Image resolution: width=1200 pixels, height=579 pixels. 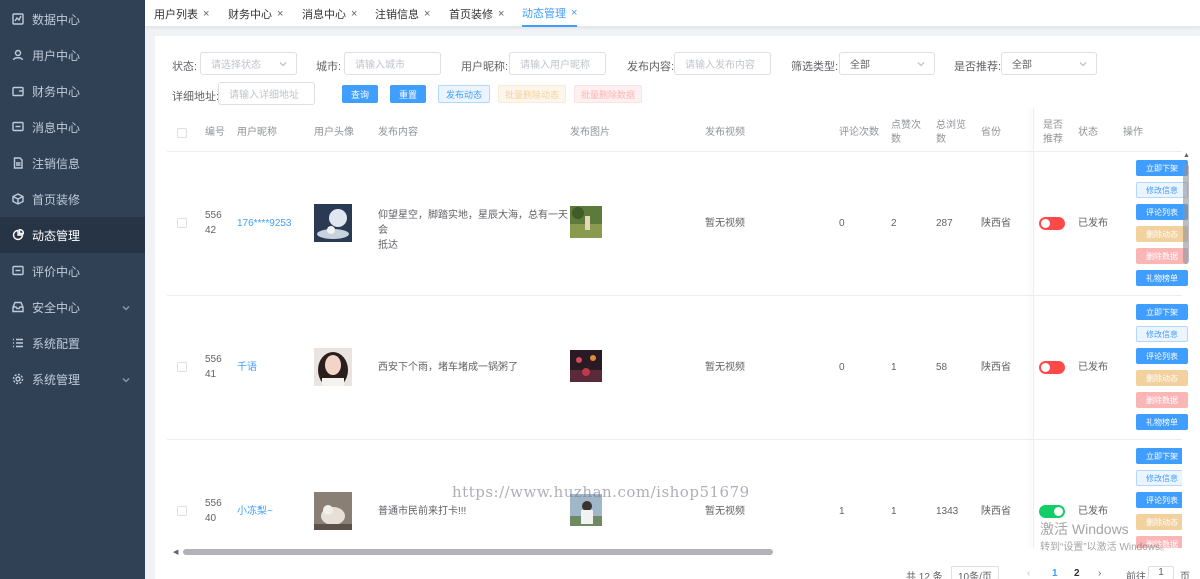 I want to click on tab-finance-center: 财务中心 ×, so click(x=255, y=13).